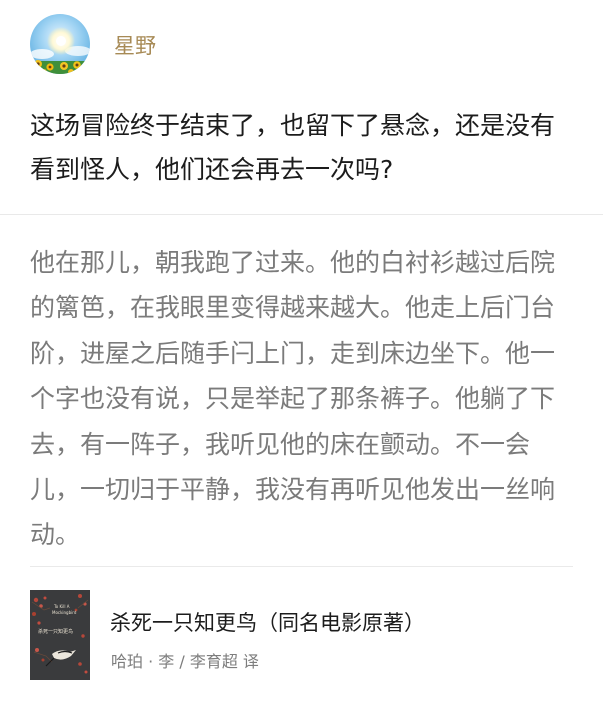 The image size is (603, 720). What do you see at coordinates (56, 632) in the screenshot?
I see `book-cover-line-3: 杀死一只知更鸟` at bounding box center [56, 632].